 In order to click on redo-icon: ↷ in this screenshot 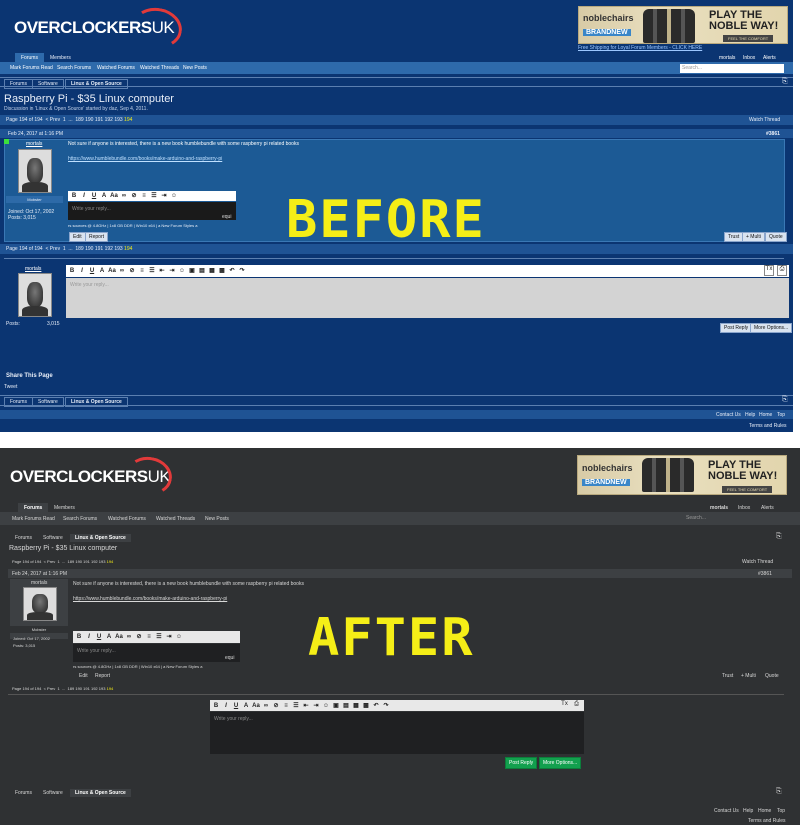, I will do `click(386, 706)`.